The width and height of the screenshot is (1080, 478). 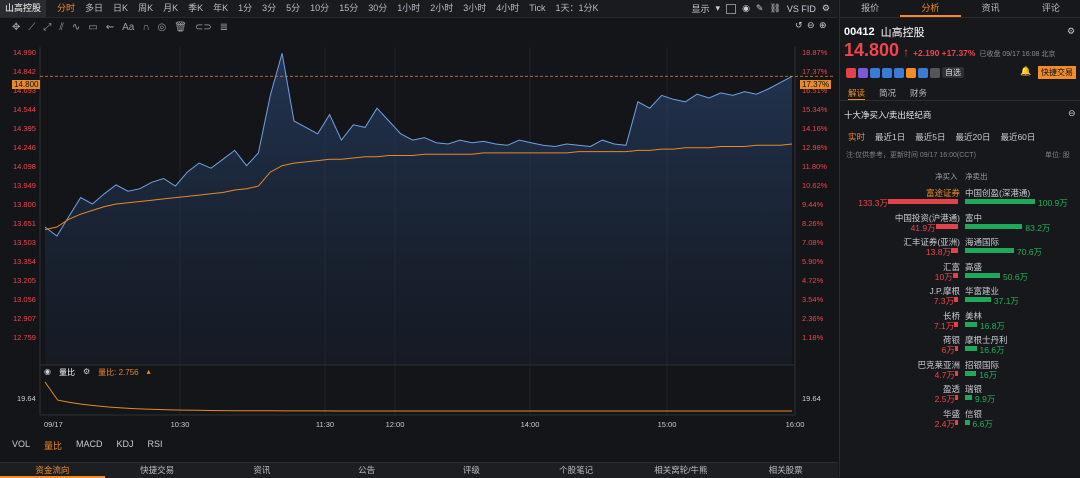 What do you see at coordinates (120, 8) in the screenshot?
I see `timeframe-tab: 日K` at bounding box center [120, 8].